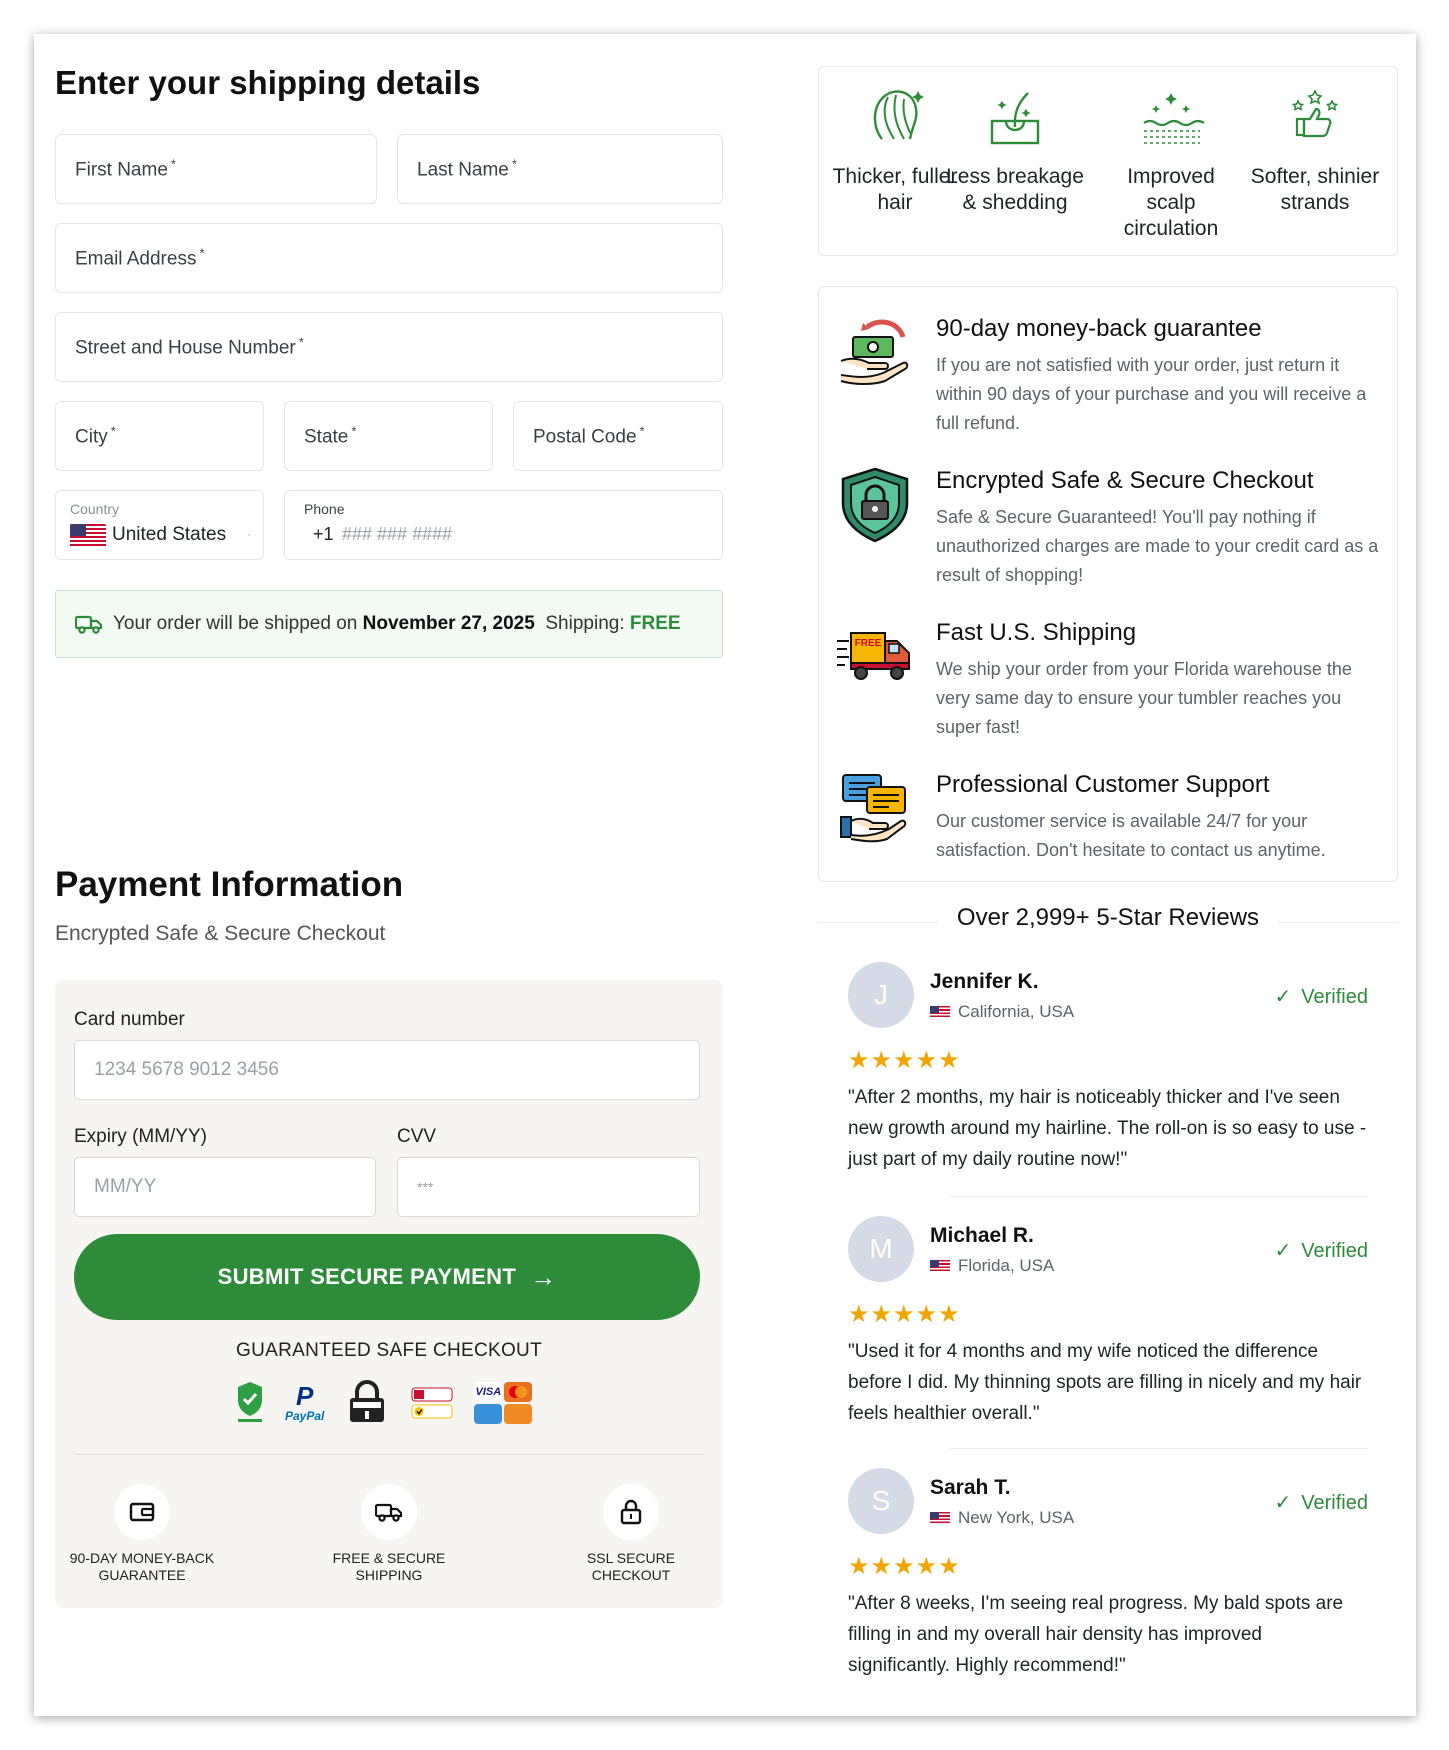  What do you see at coordinates (389, 1566) in the screenshot?
I see `guarantee-label: FREE & SECURE SHIPPING` at bounding box center [389, 1566].